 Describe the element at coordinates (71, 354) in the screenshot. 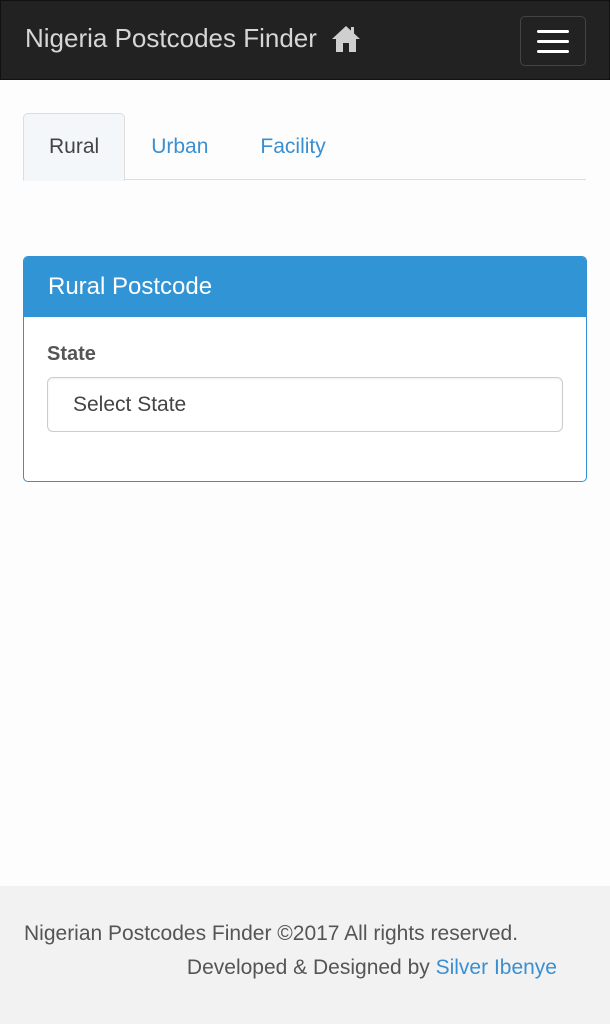

I see `state-label: State` at that location.